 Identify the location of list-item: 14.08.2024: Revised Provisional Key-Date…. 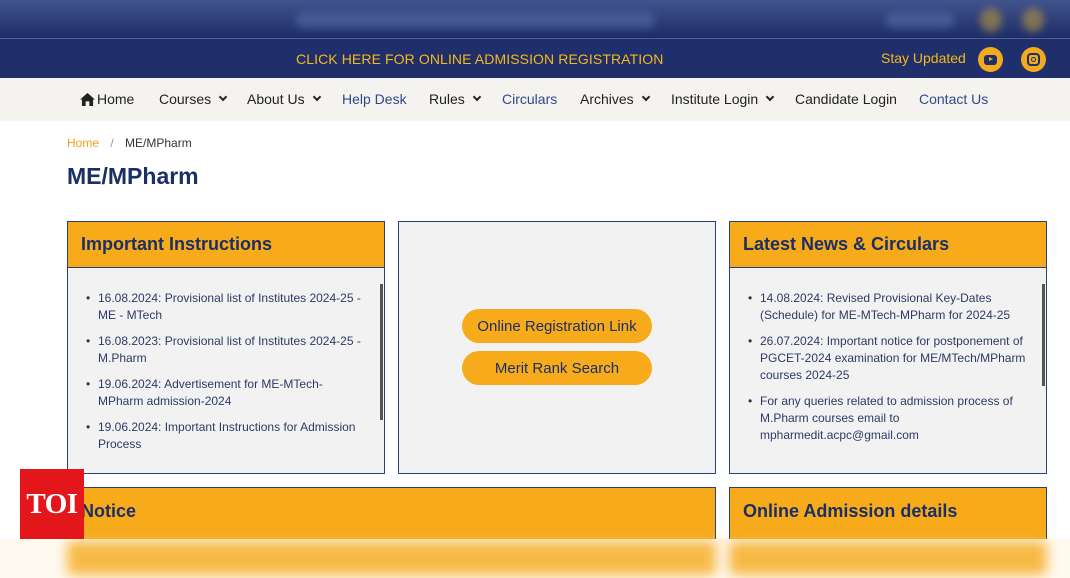
(887, 307).